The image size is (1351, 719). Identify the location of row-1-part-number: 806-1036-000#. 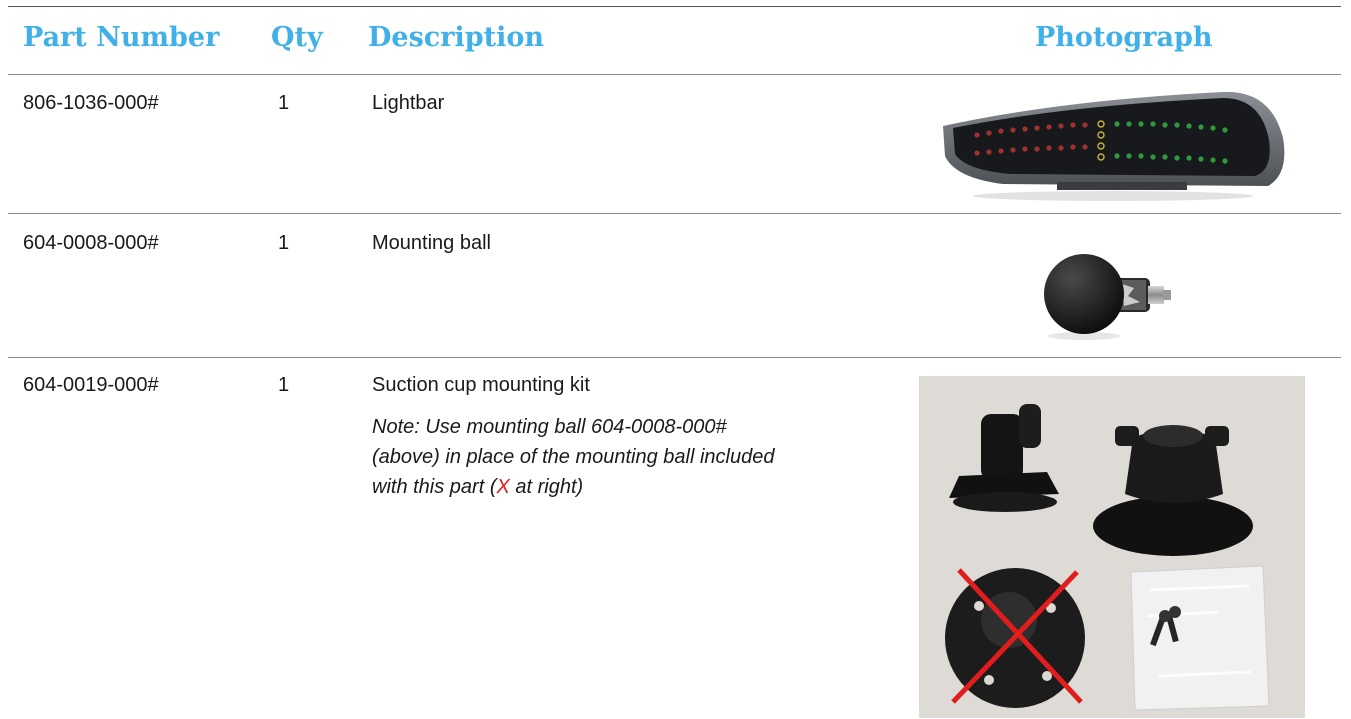
(91, 103).